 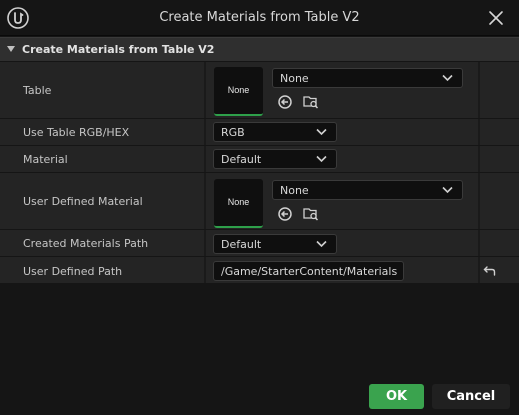 What do you see at coordinates (471, 396) in the screenshot?
I see `cancel-button: Cancel` at bounding box center [471, 396].